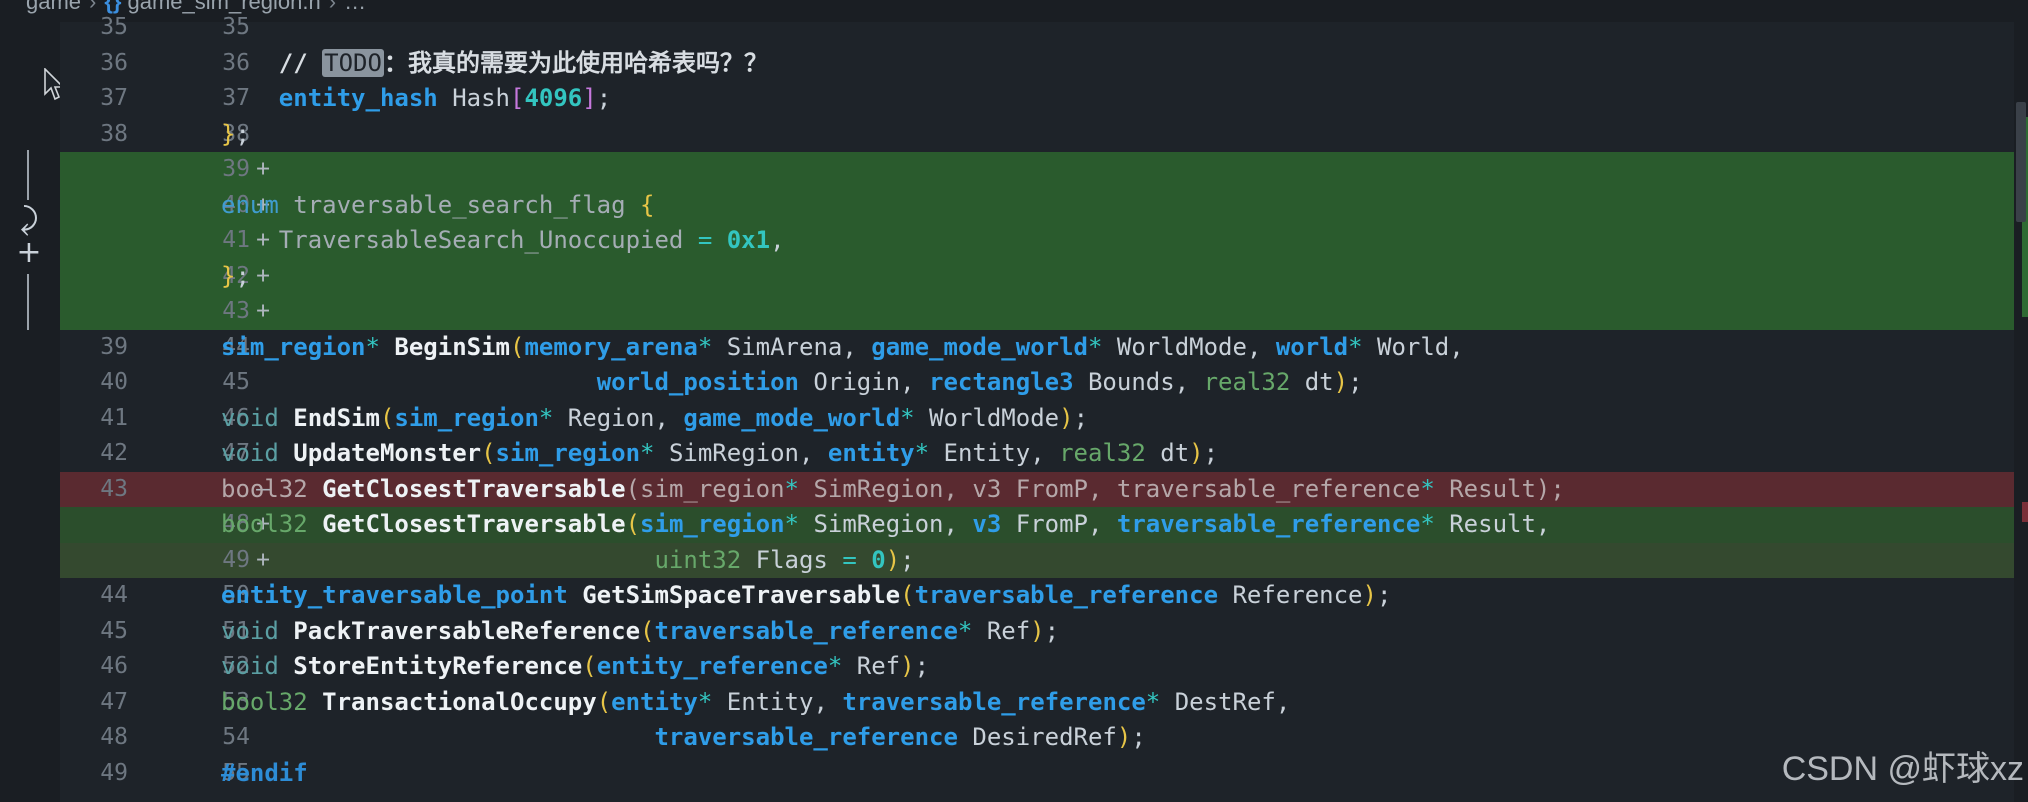 The width and height of the screenshot is (2028, 802). Describe the element at coordinates (437, 206) in the screenshot. I see `code-text: enum traversable_search_flag {` at that location.